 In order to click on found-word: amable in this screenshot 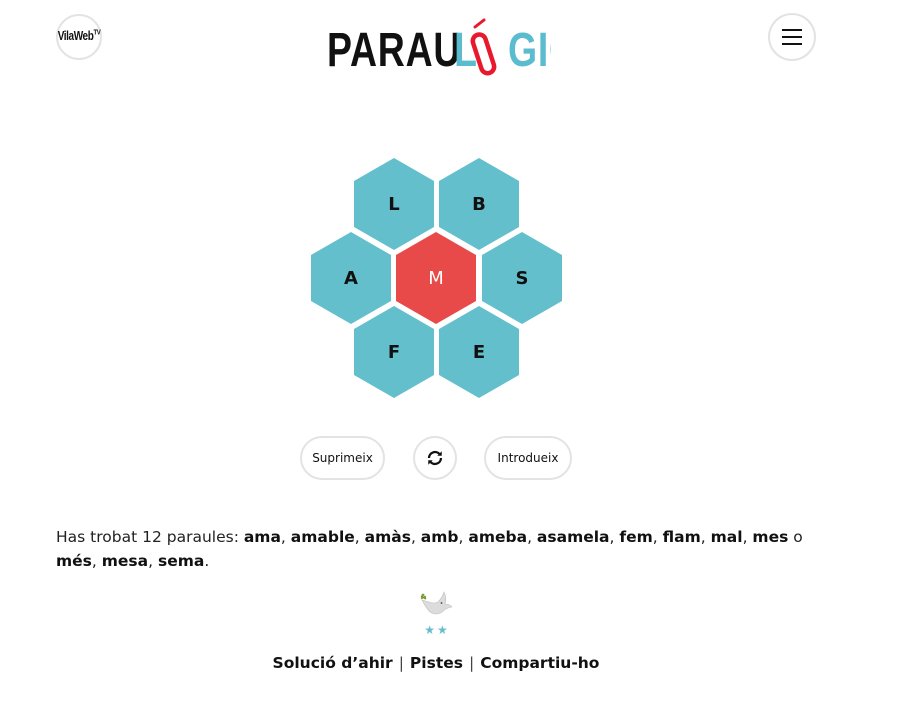, I will do `click(322, 537)`.